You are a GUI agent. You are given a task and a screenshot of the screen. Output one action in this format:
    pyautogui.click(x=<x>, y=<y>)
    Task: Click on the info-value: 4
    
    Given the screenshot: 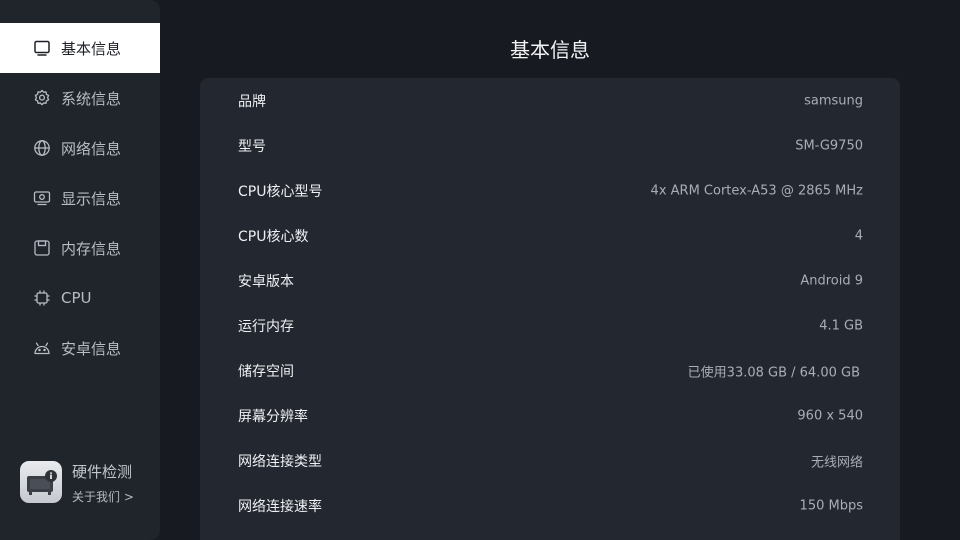 What is the action you would take?
    pyautogui.click(x=858, y=235)
    